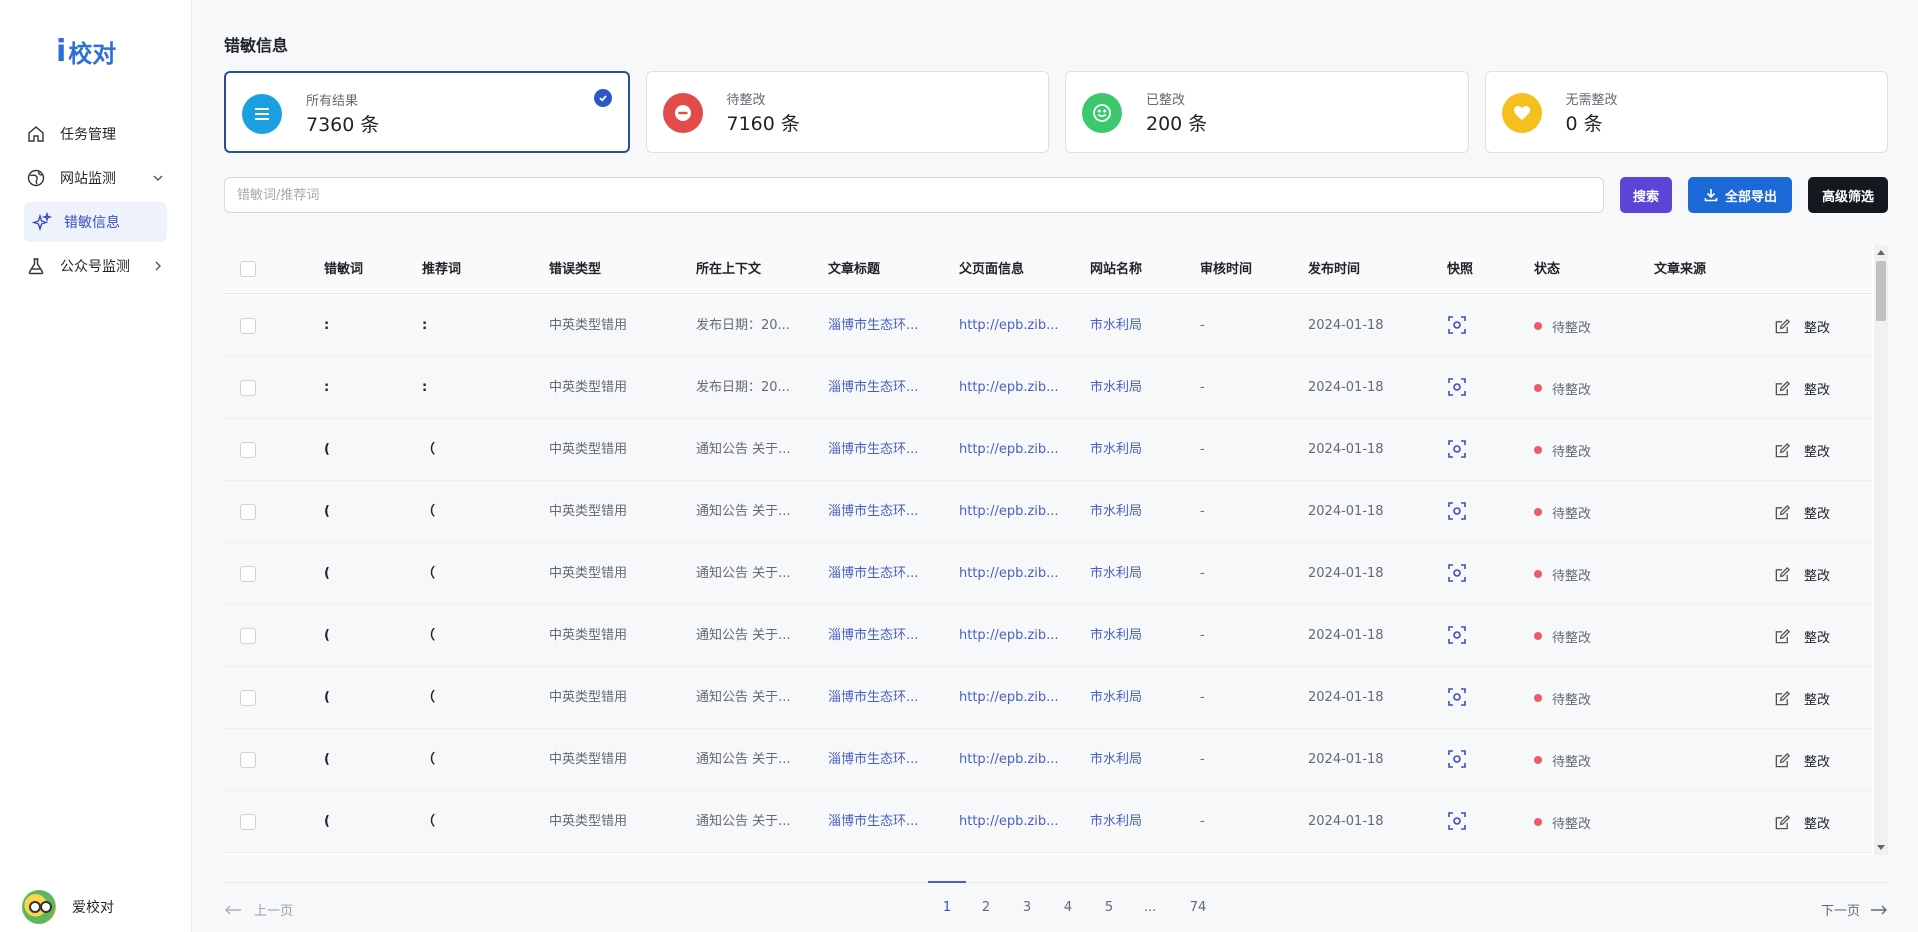 This screenshot has width=1918, height=932. What do you see at coordinates (1881, 252) in the screenshot?
I see `scroll-up-arrow` at bounding box center [1881, 252].